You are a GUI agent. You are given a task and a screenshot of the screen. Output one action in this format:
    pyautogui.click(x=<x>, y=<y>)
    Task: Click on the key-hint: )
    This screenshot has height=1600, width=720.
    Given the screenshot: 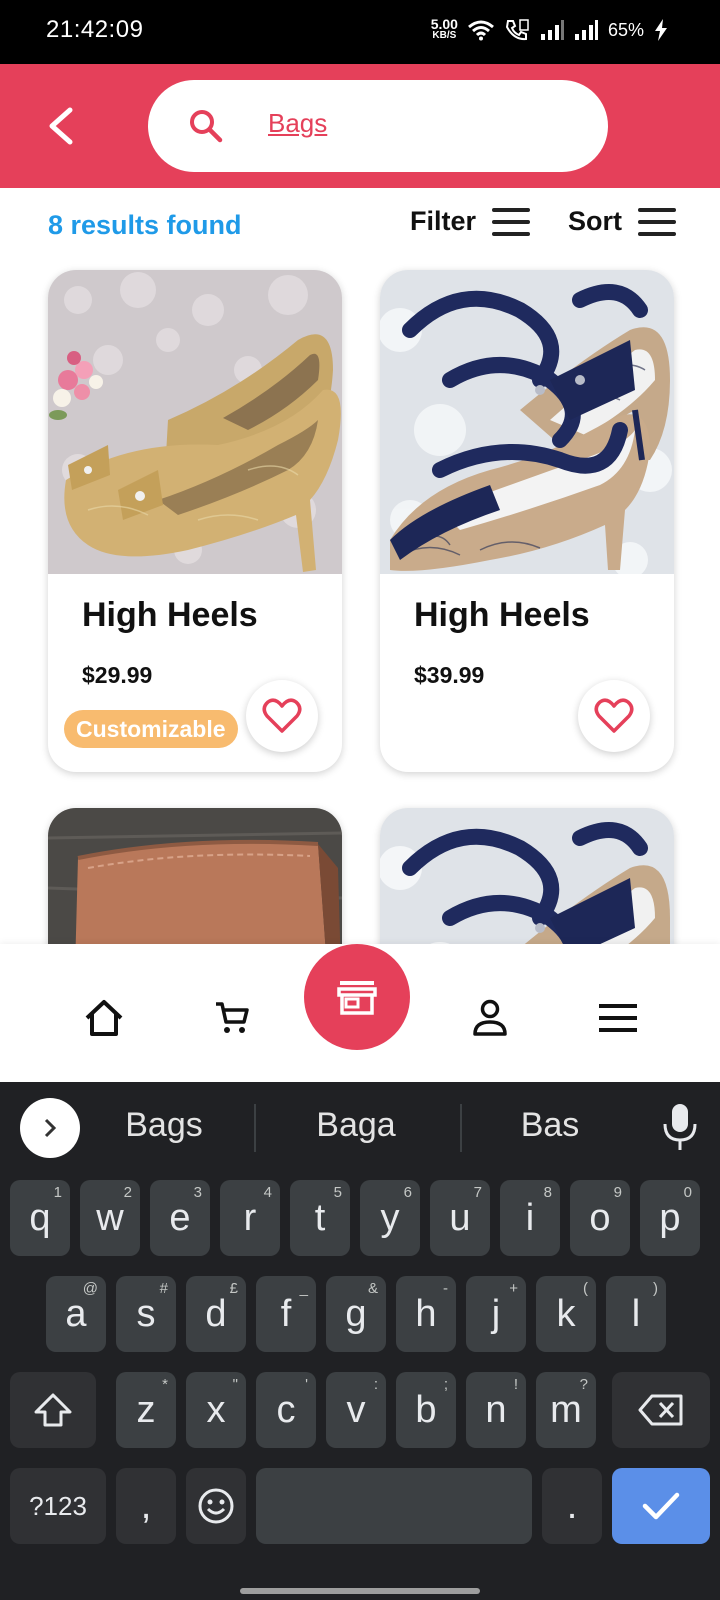 What is the action you would take?
    pyautogui.click(x=655, y=1288)
    